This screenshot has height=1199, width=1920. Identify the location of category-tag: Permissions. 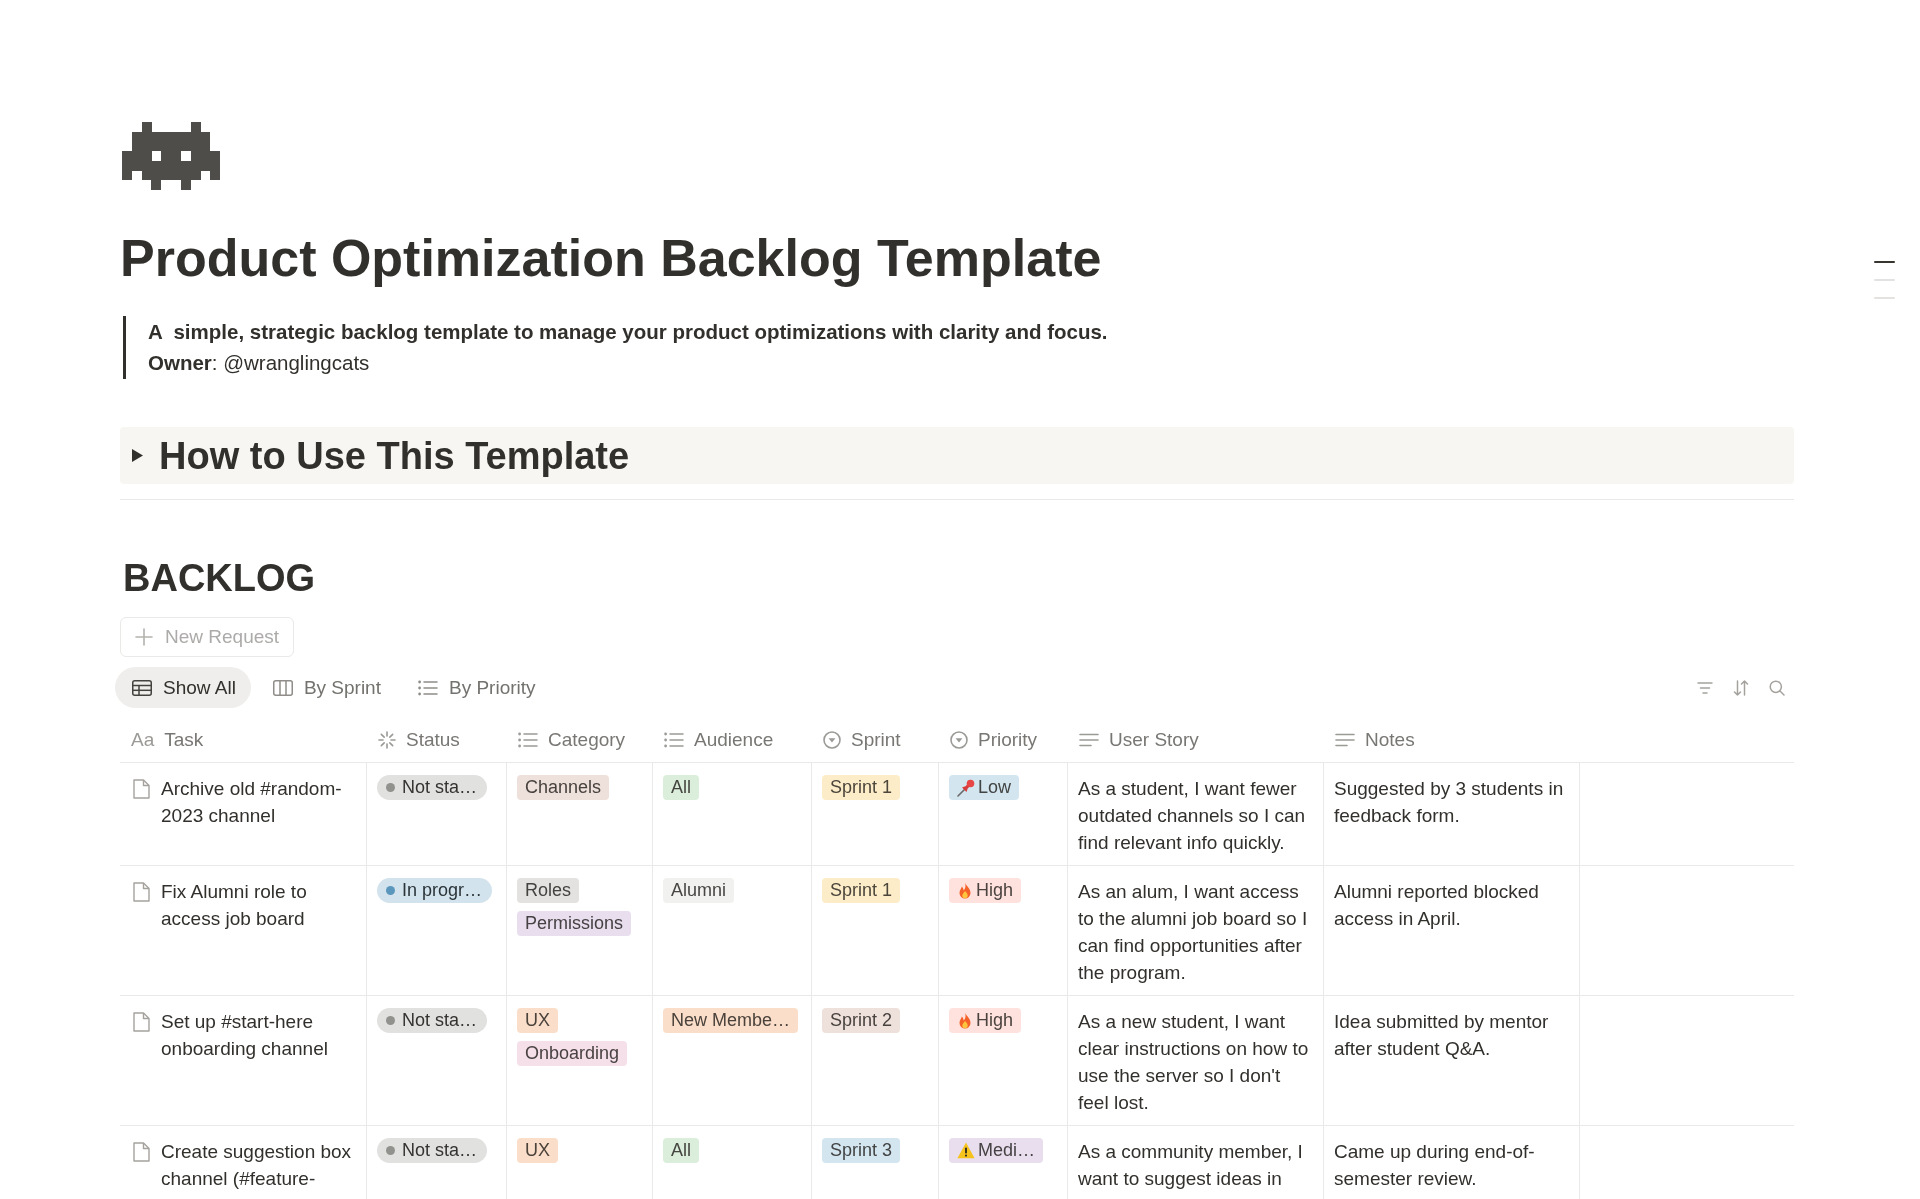
(574, 923).